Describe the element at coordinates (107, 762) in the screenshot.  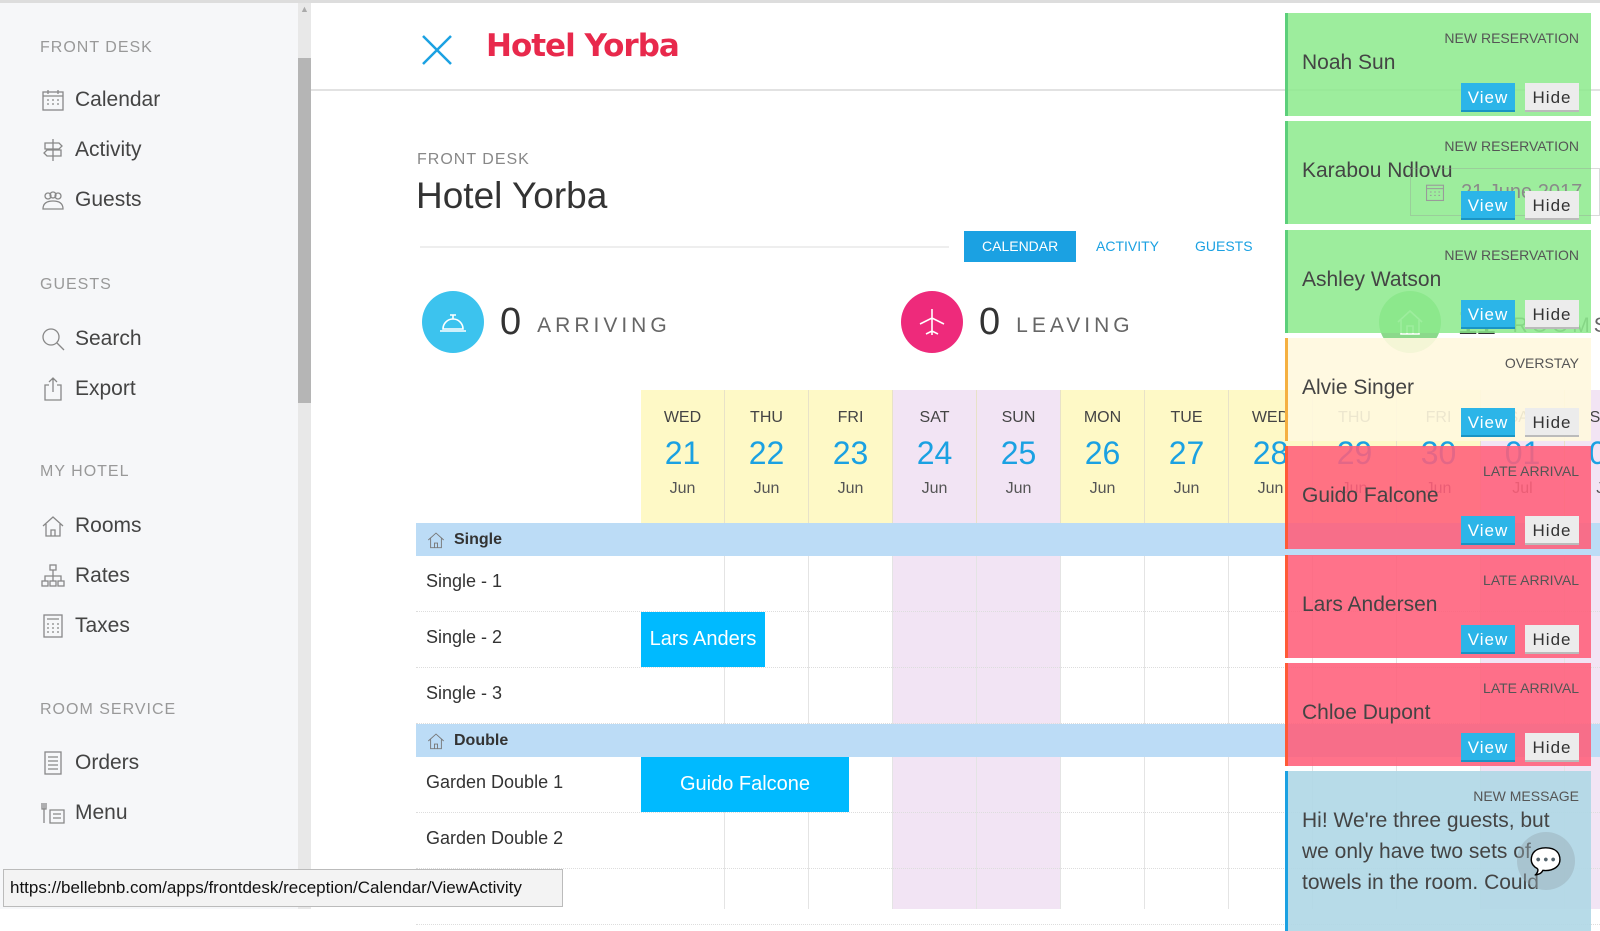
I see `sidebar-item-label: Orders` at that location.